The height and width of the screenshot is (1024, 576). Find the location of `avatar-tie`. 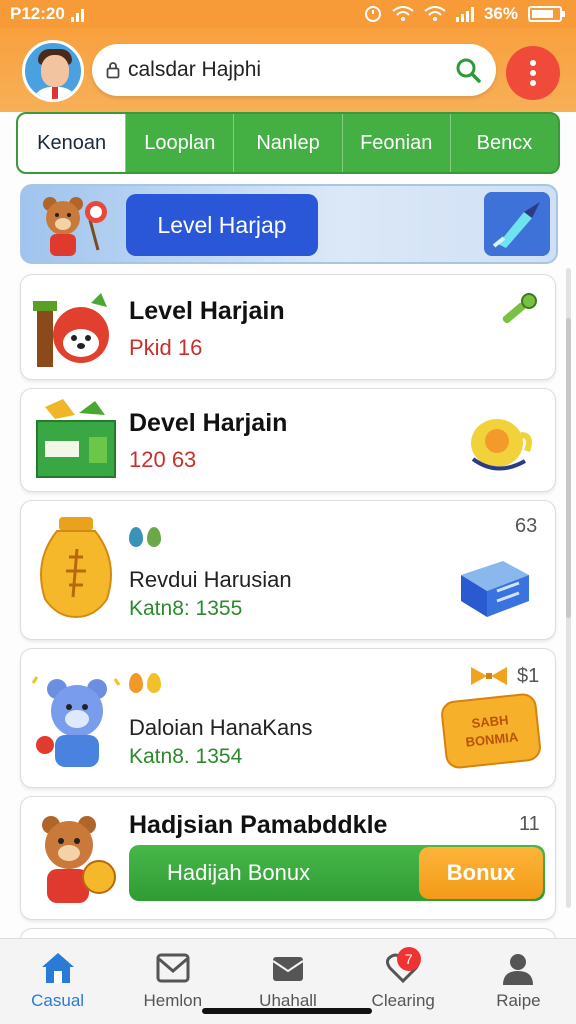

avatar-tie is located at coordinates (55, 93).